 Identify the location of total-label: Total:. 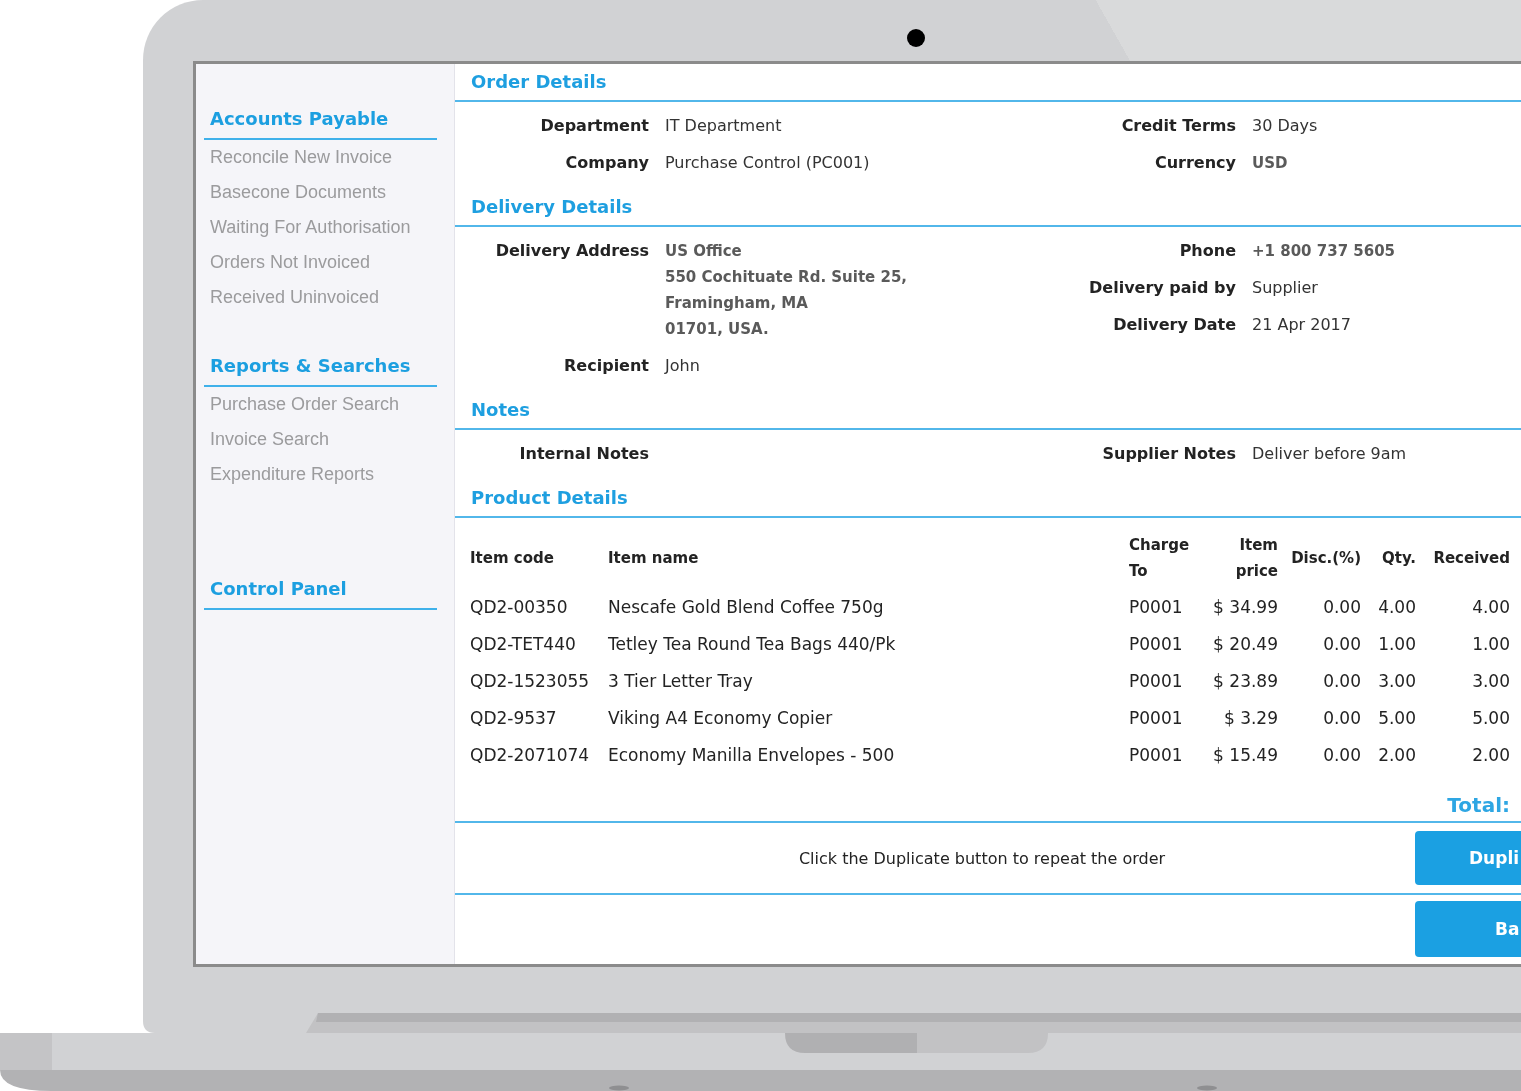
(1478, 805).